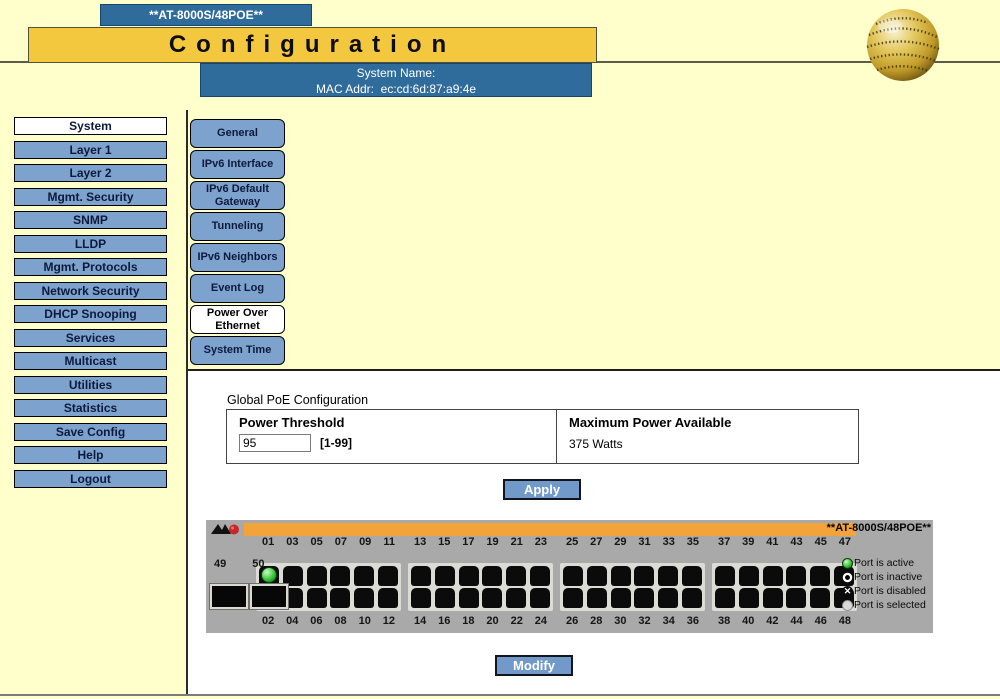  Describe the element at coordinates (237, 288) in the screenshot. I see `tab-event-log: Event Log` at that location.